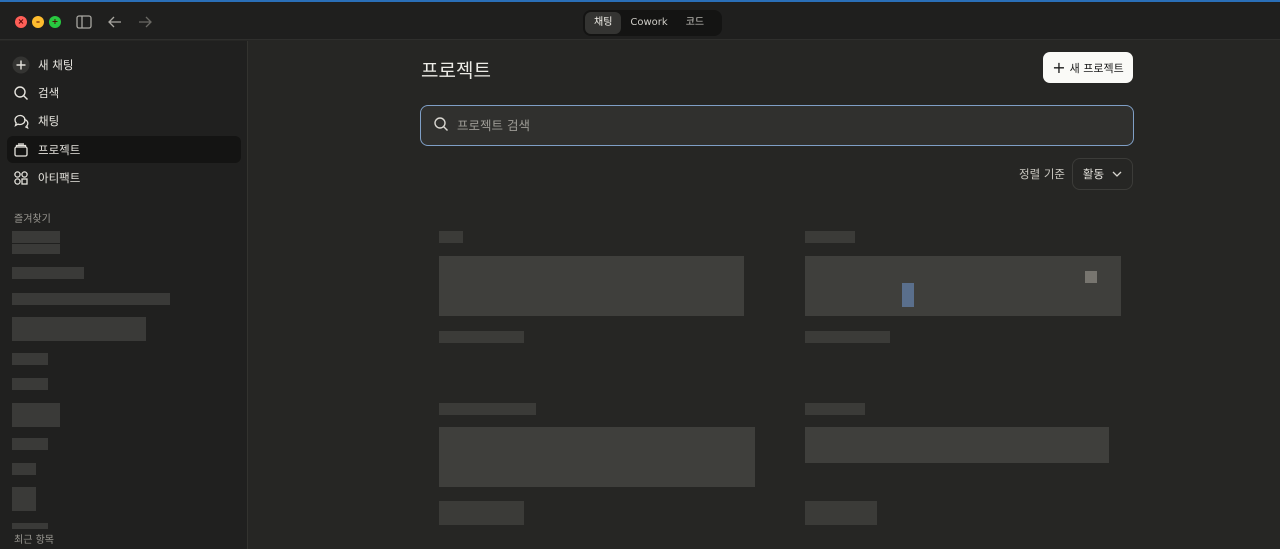 The width and height of the screenshot is (1280, 549). I want to click on plus-icon, so click(21, 65).